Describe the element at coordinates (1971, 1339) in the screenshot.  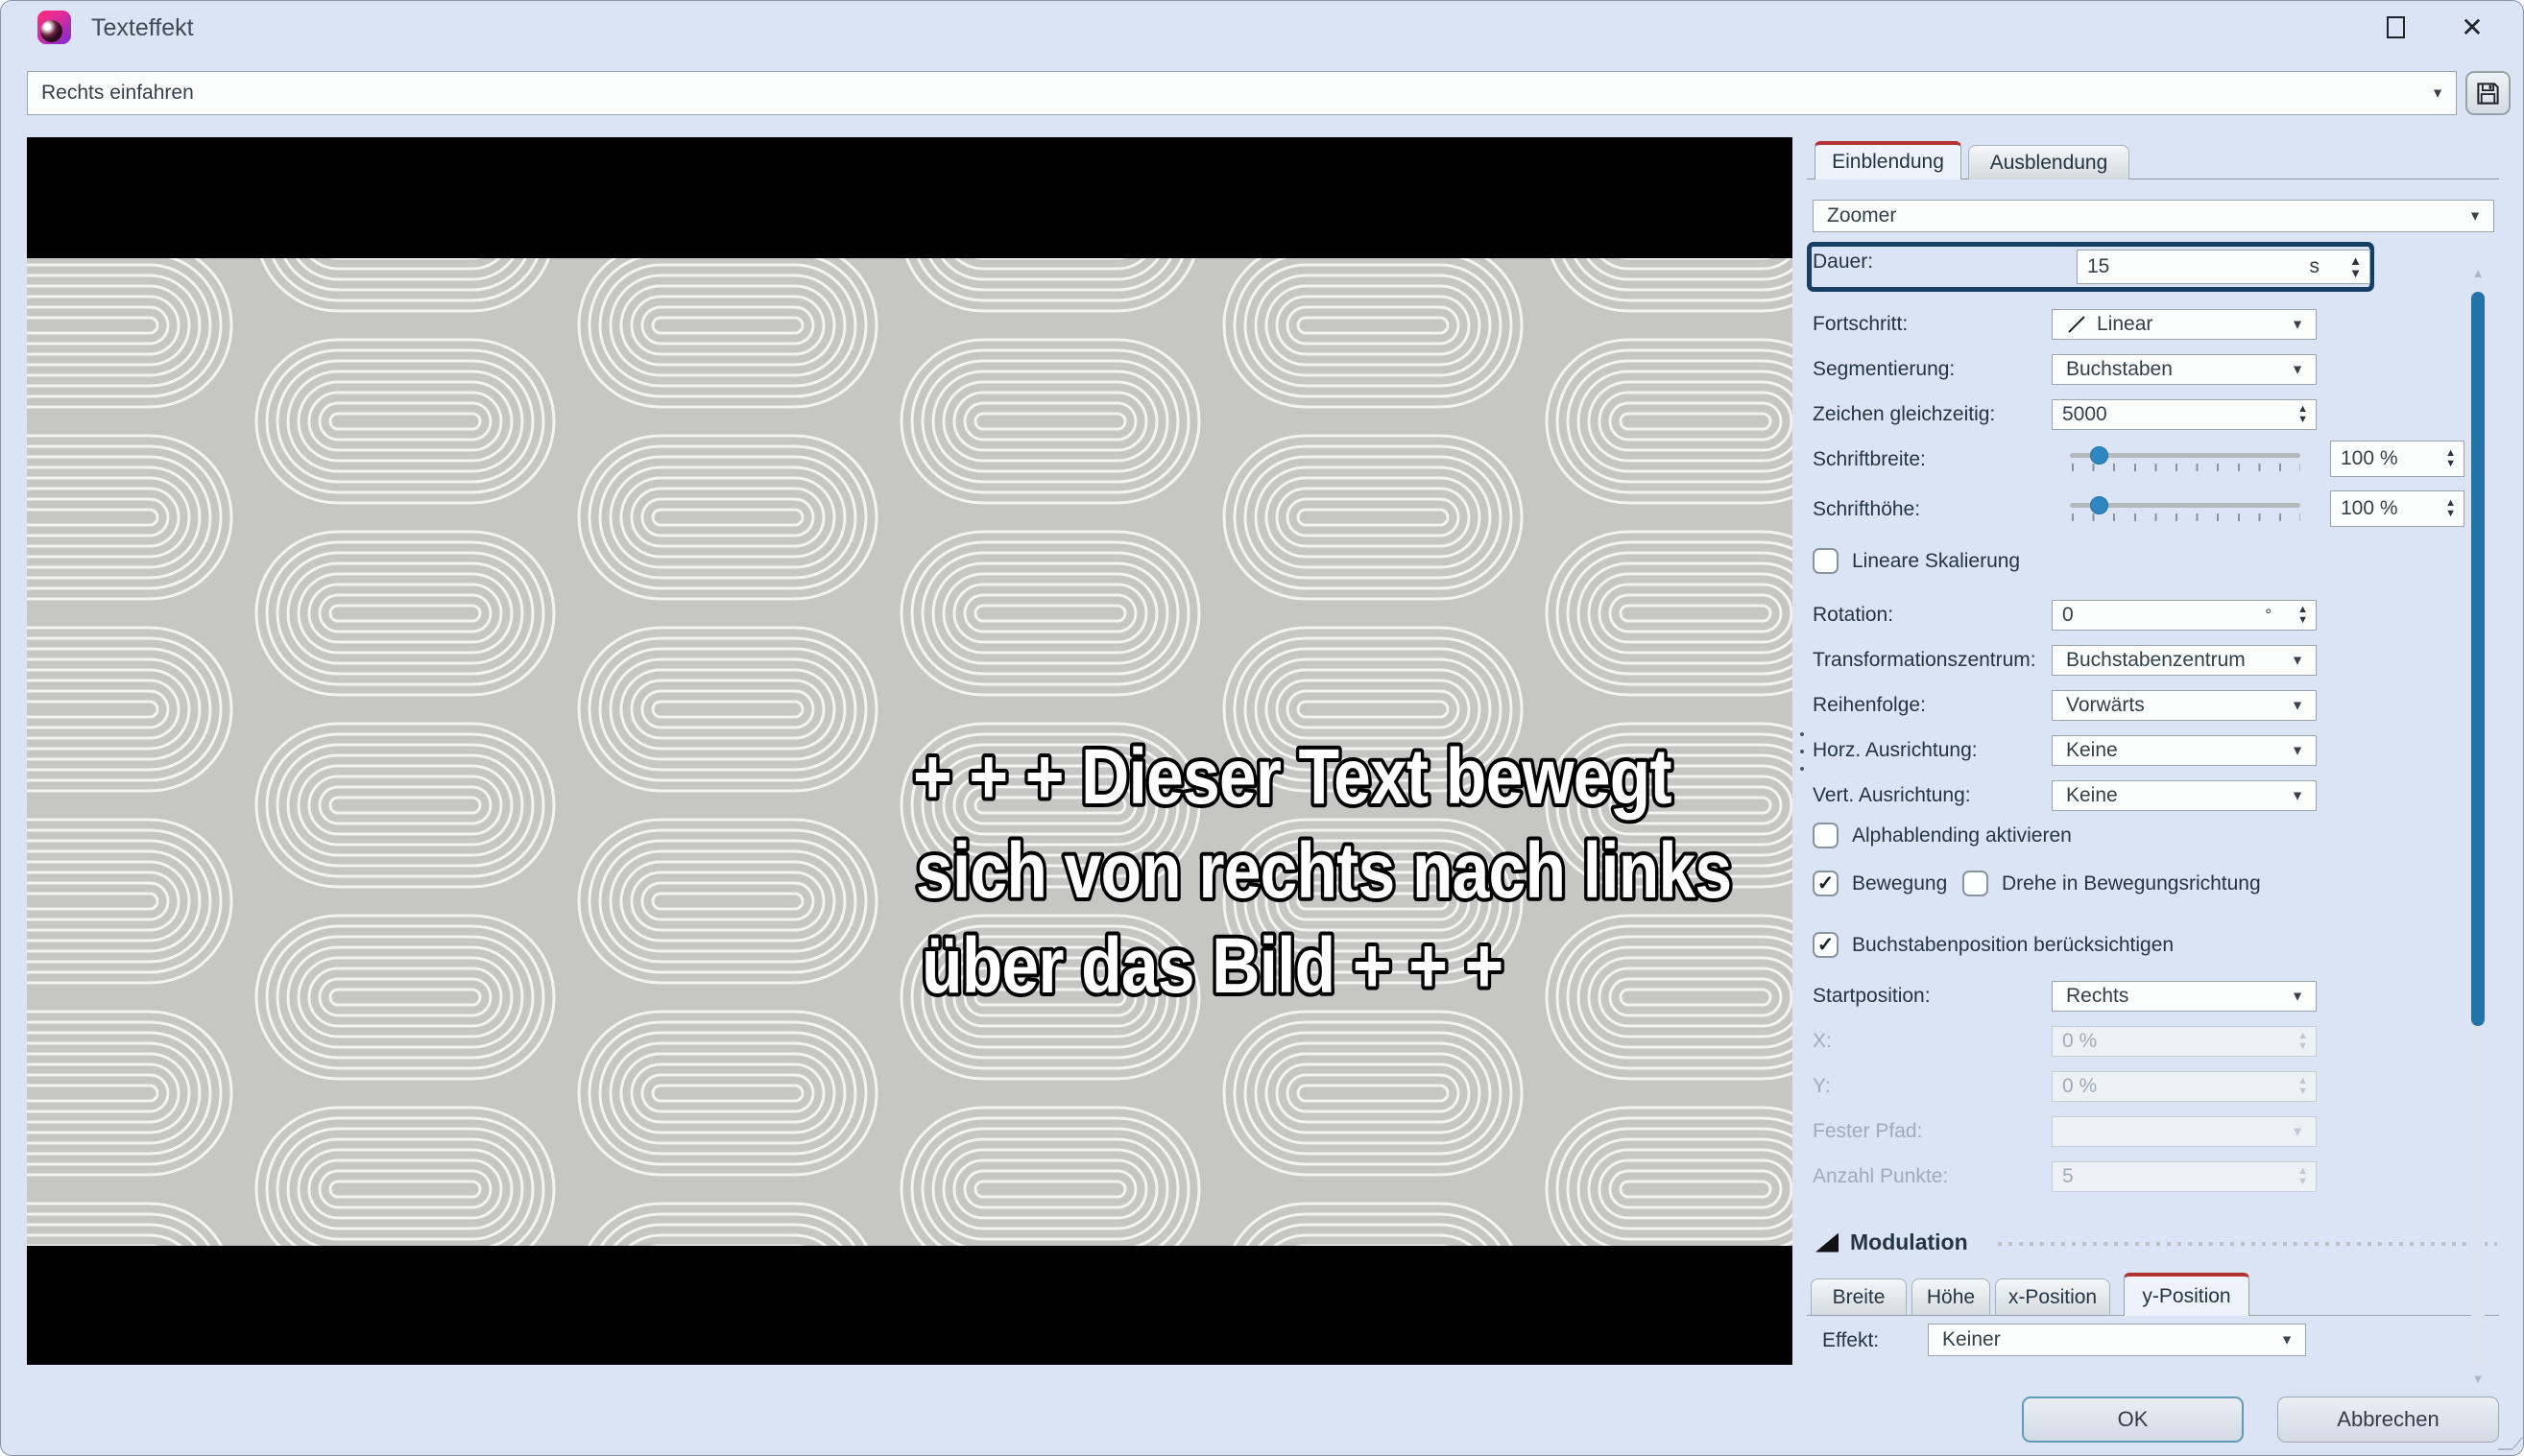
I see `effekt-value: Keiner` at that location.